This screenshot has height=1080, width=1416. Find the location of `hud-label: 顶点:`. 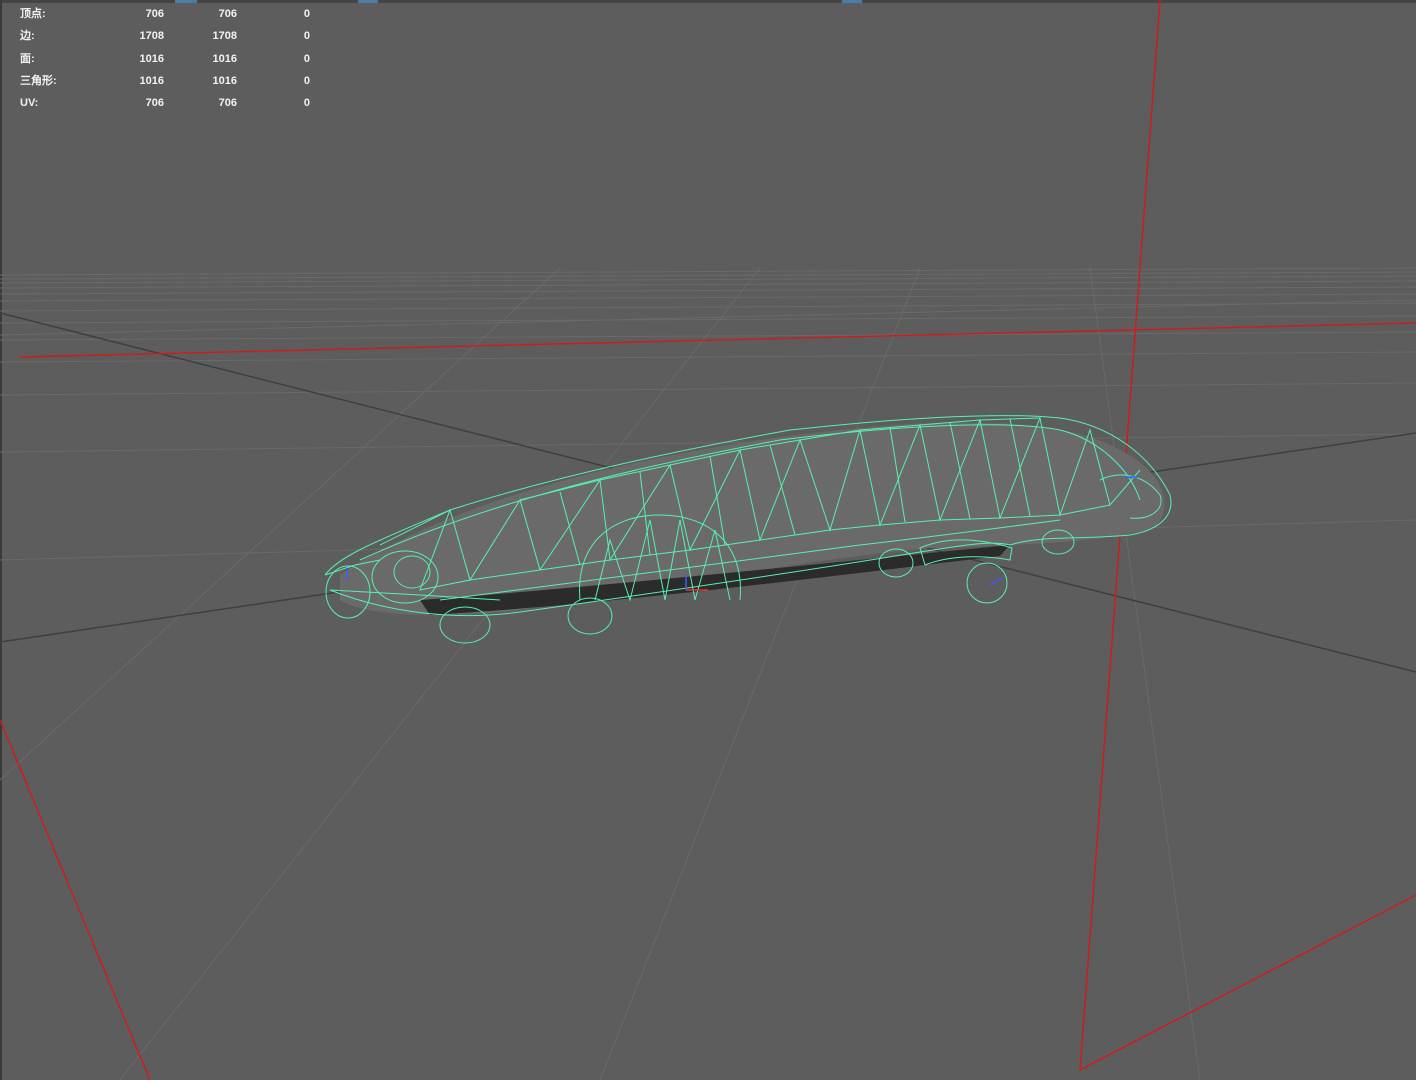

hud-label: 顶点: is located at coordinates (33, 14).